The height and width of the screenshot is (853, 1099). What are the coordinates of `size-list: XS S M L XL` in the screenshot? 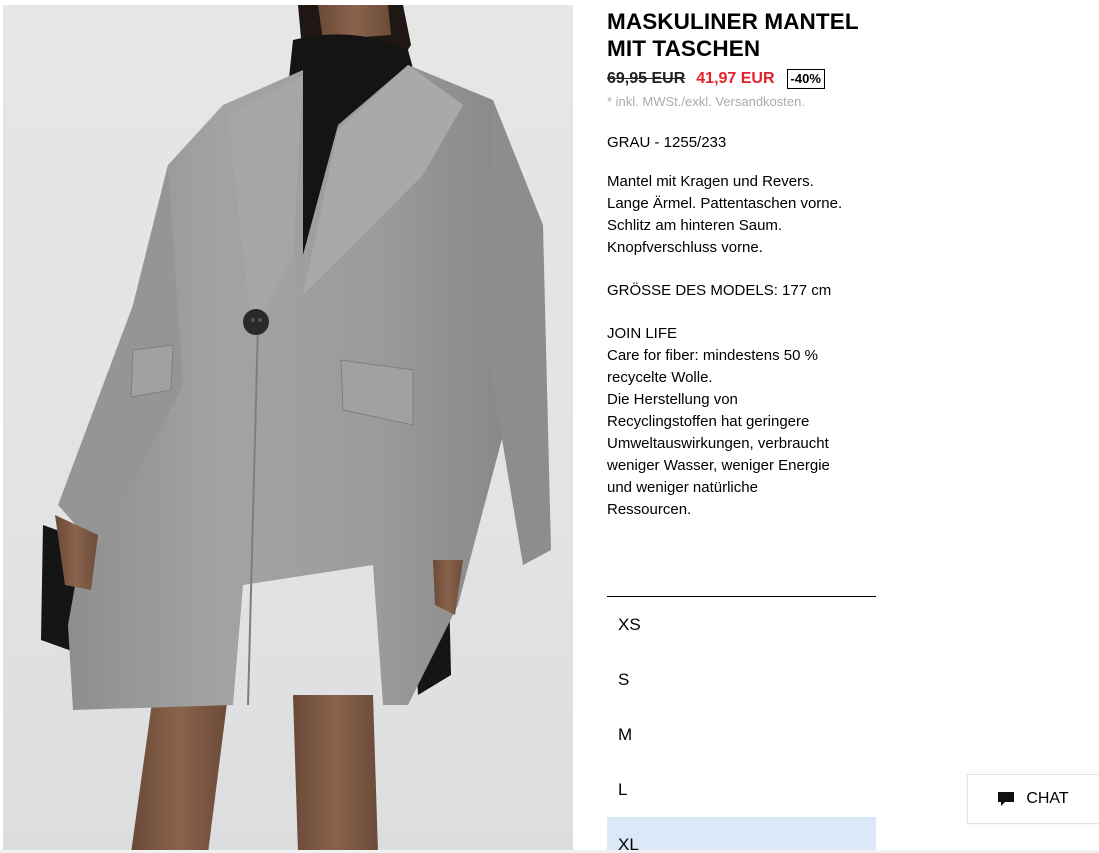 It's located at (741, 724).